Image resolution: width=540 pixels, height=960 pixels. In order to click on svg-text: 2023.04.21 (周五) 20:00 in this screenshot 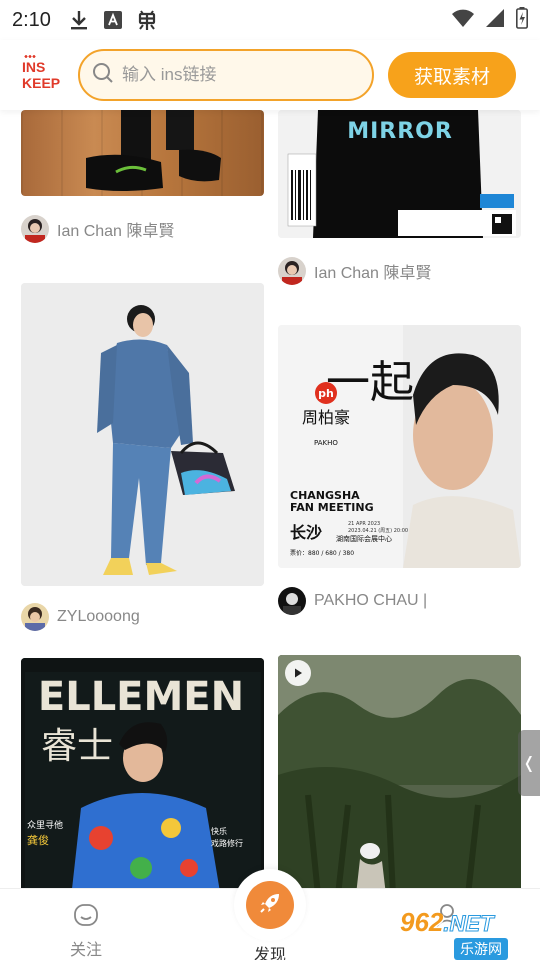, I will do `click(378, 531)`.